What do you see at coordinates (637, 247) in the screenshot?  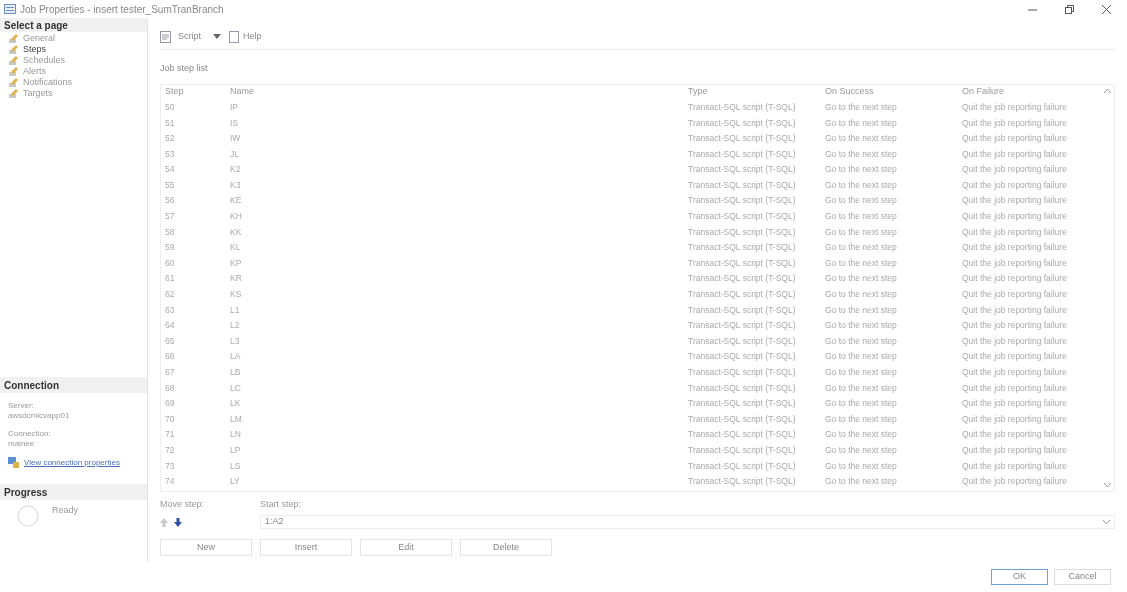 I see `table-row: 59 KL Transact-SQL script (T-SQL) Go to the next step Quit the job reporting failure` at bounding box center [637, 247].